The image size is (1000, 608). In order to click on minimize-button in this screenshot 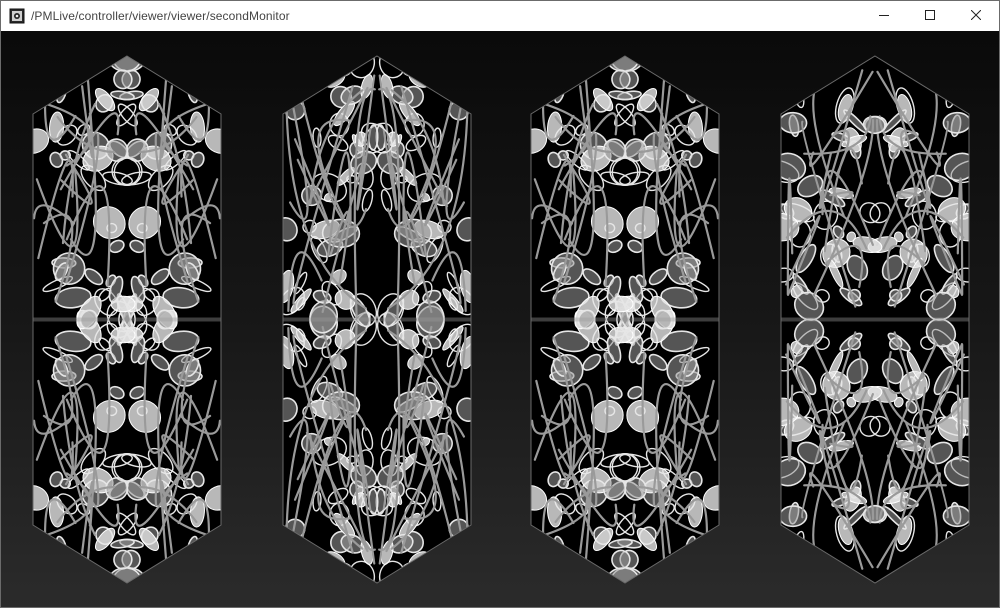, I will do `click(884, 16)`.